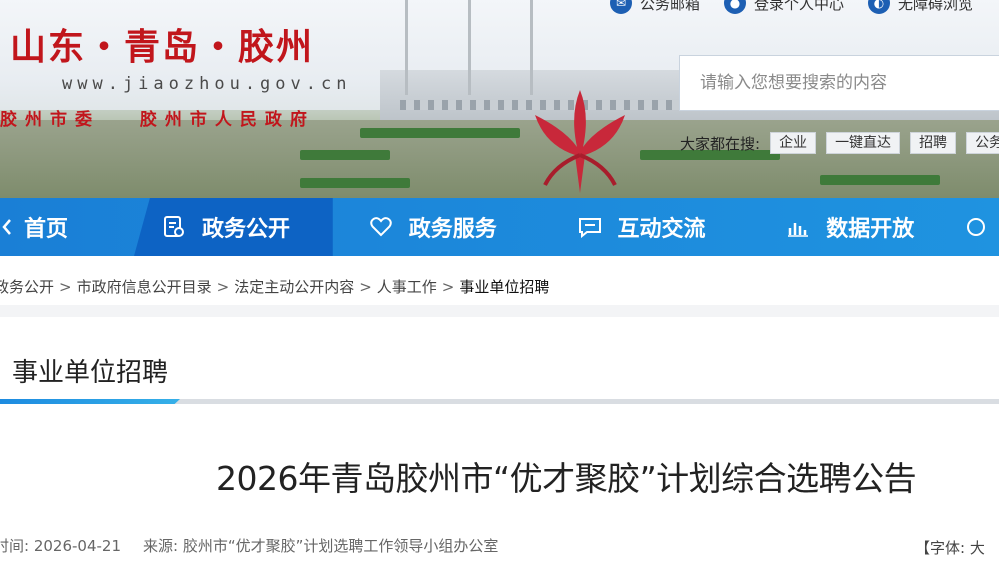  I want to click on section-title: 事业单位招聘, so click(90, 373).